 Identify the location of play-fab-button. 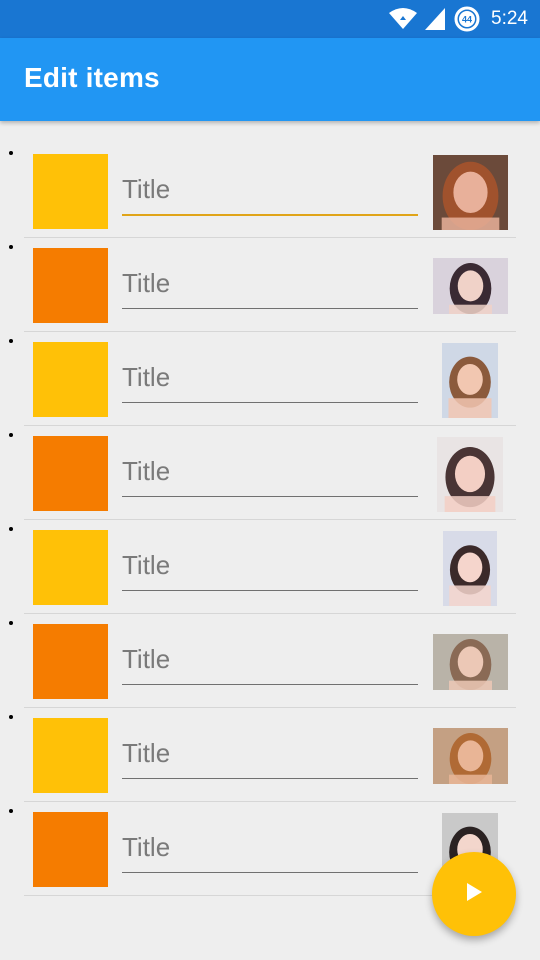
(474, 894).